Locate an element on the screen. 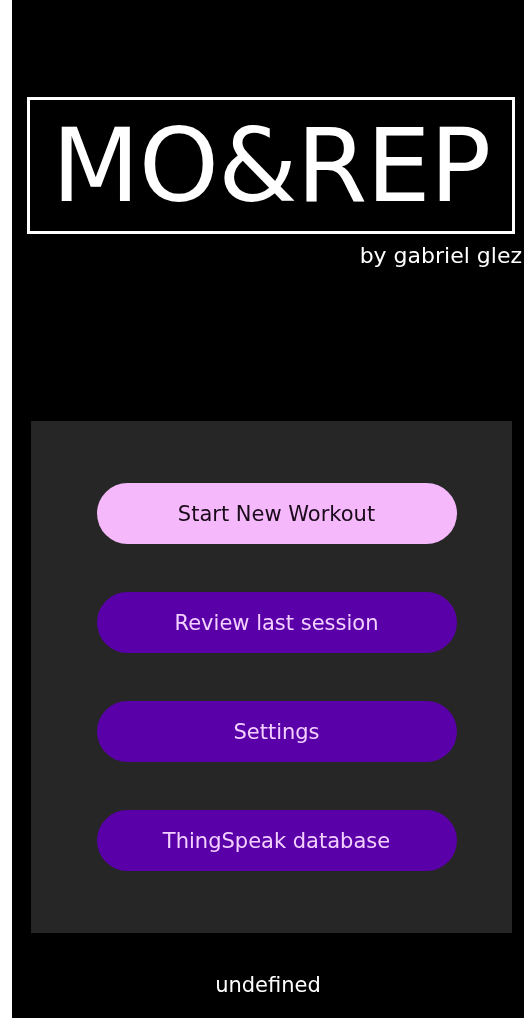  byline: by gabriel glez is located at coordinates (440, 256).